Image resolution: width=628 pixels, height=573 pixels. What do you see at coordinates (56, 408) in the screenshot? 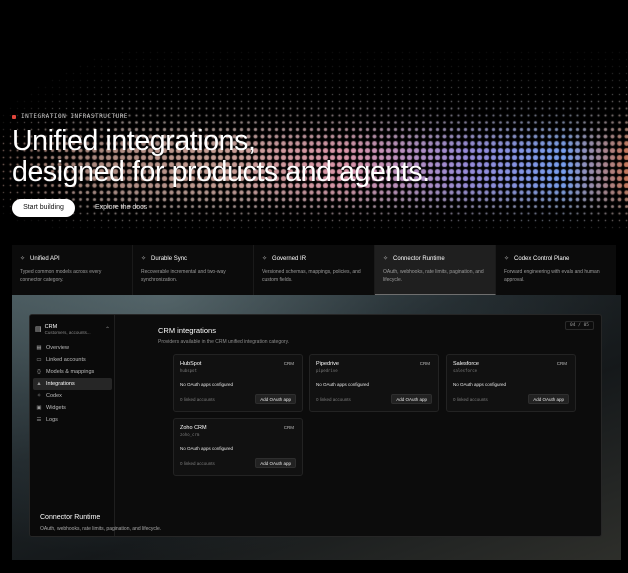
I see `sidebar-item-label: Widgets` at bounding box center [56, 408].